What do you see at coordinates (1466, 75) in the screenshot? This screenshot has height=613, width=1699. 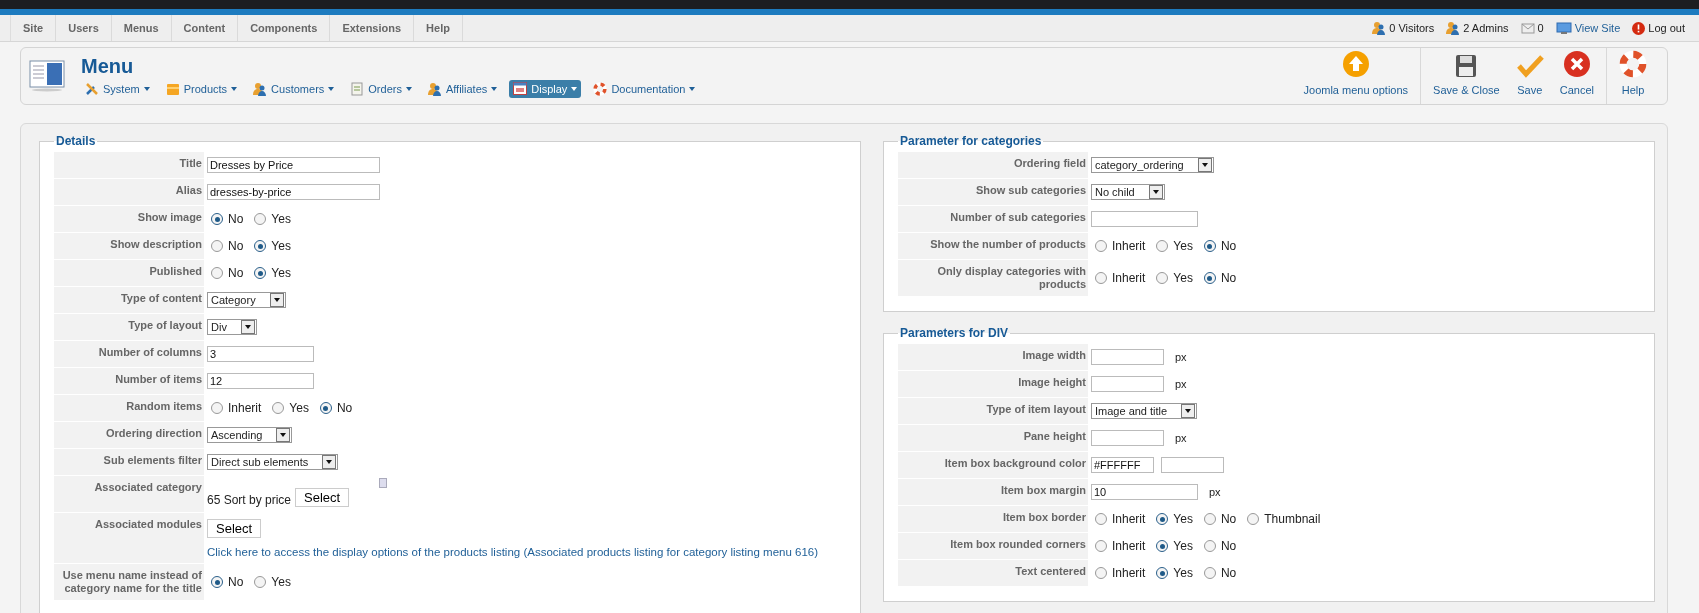 I see `toolbar-button: Save & Close` at bounding box center [1466, 75].